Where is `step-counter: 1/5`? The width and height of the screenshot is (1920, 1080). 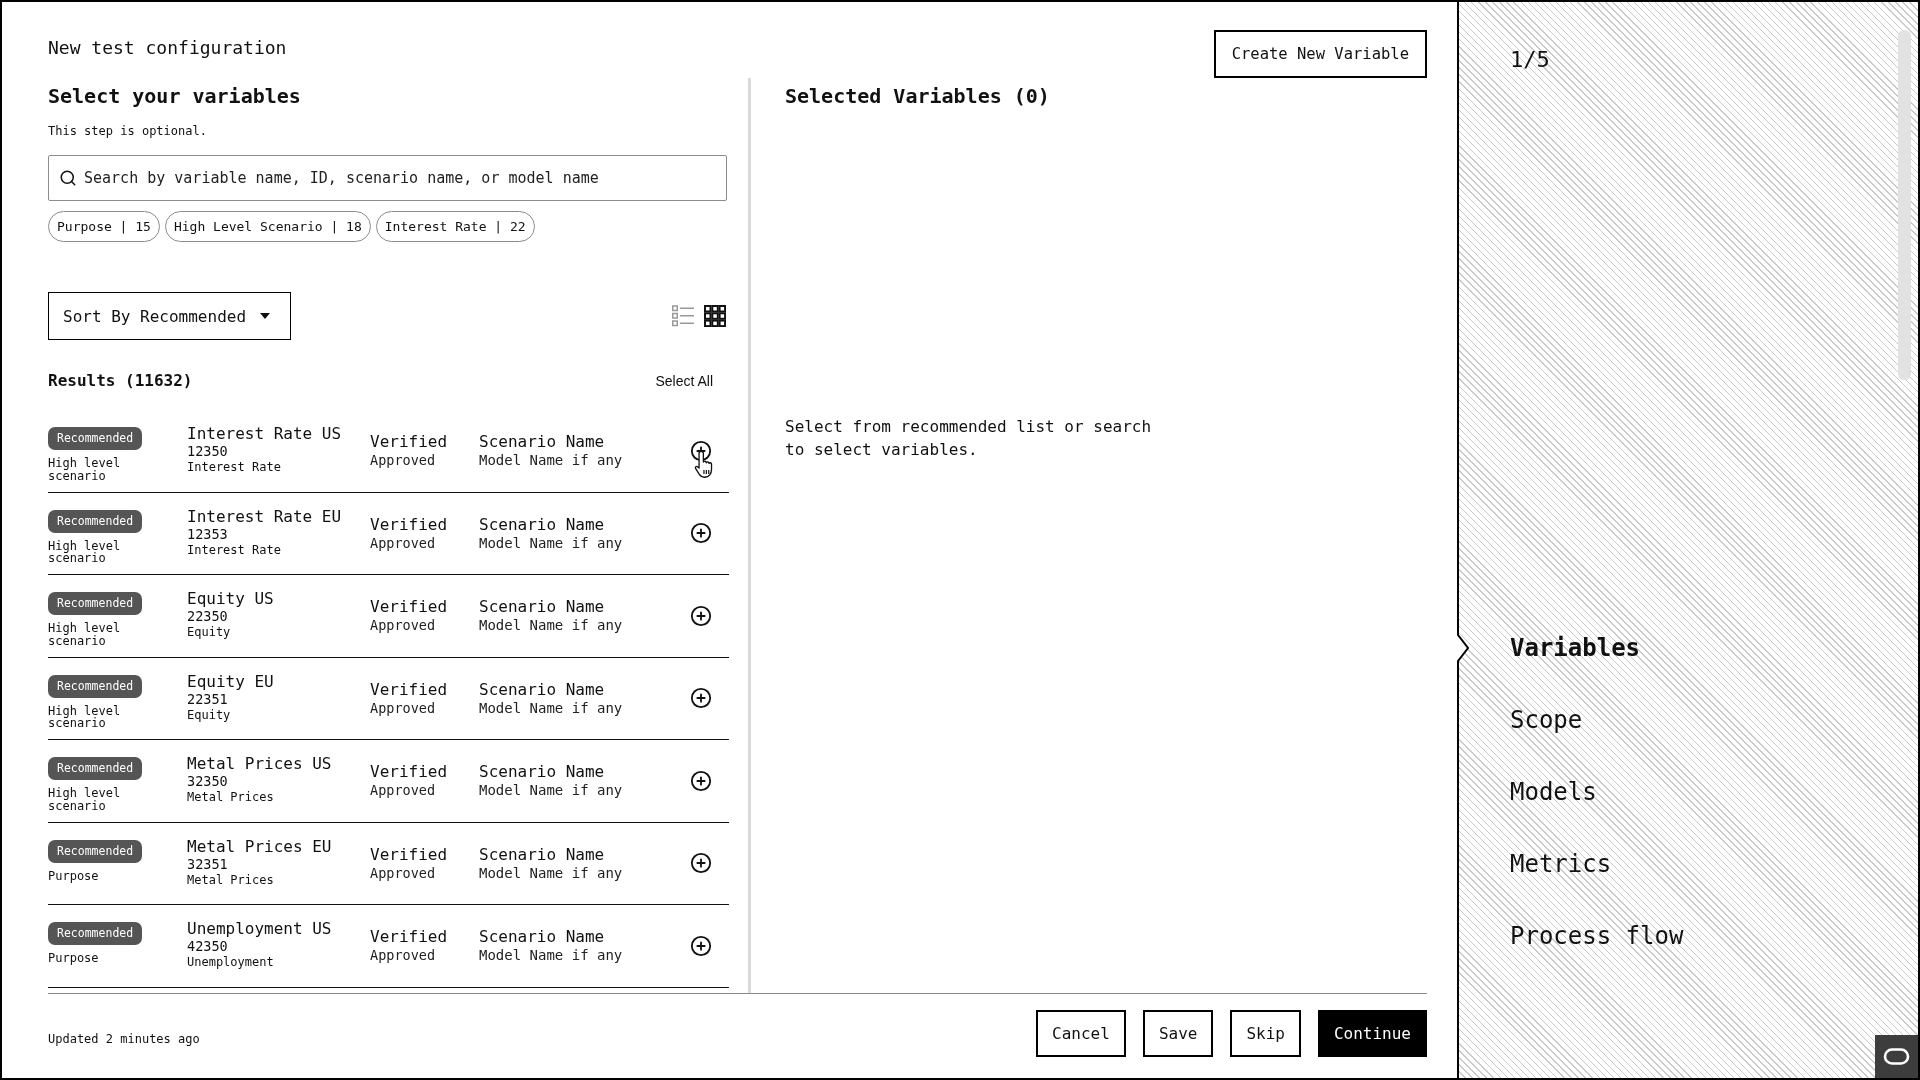 step-counter: 1/5 is located at coordinates (1529, 60).